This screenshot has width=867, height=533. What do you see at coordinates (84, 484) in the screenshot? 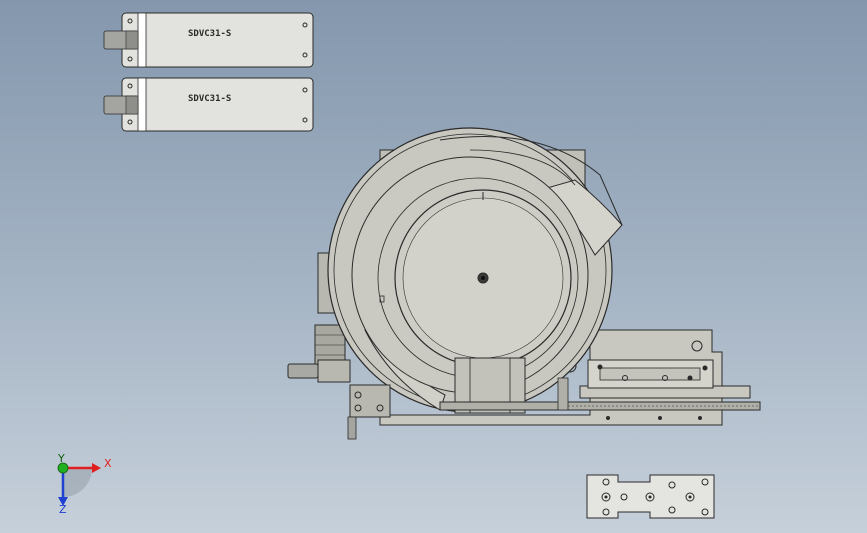
I see `axis-triad: X Y Z` at bounding box center [84, 484].